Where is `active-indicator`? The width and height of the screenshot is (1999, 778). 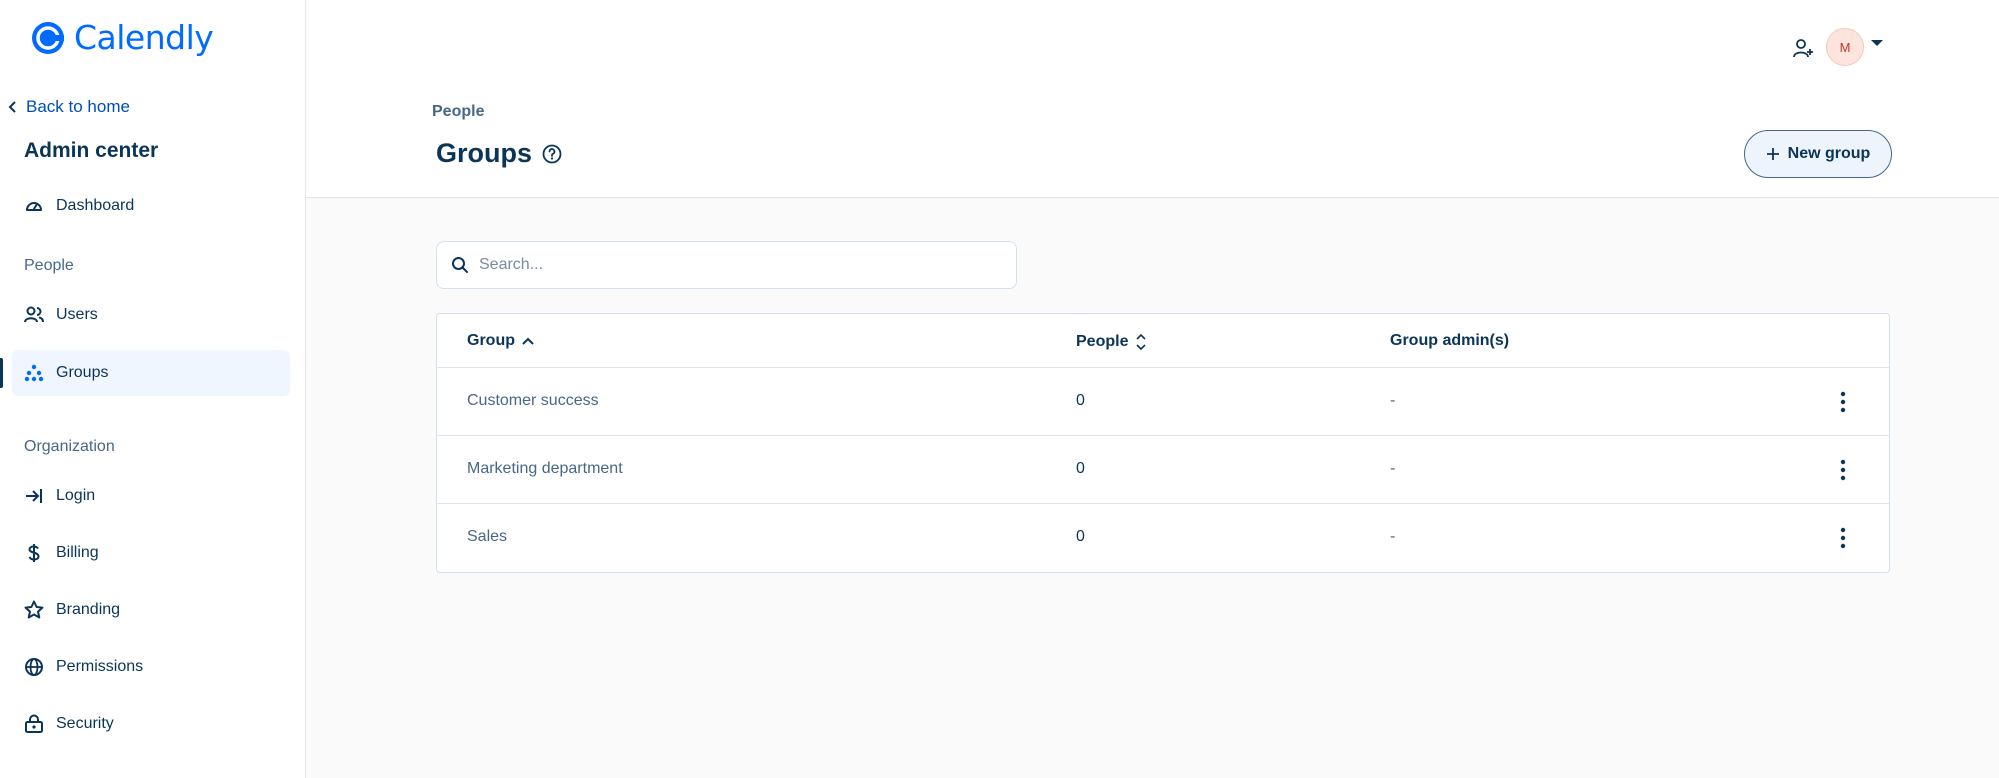
active-indicator is located at coordinates (1, 373).